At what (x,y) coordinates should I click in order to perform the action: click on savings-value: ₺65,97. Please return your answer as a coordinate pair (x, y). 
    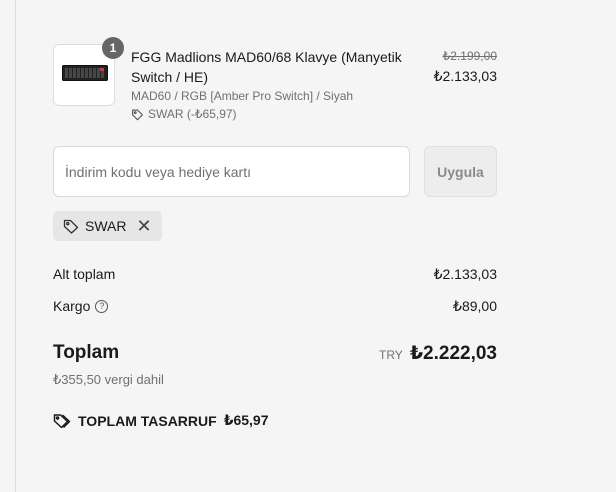
    Looking at the image, I should click on (246, 420).